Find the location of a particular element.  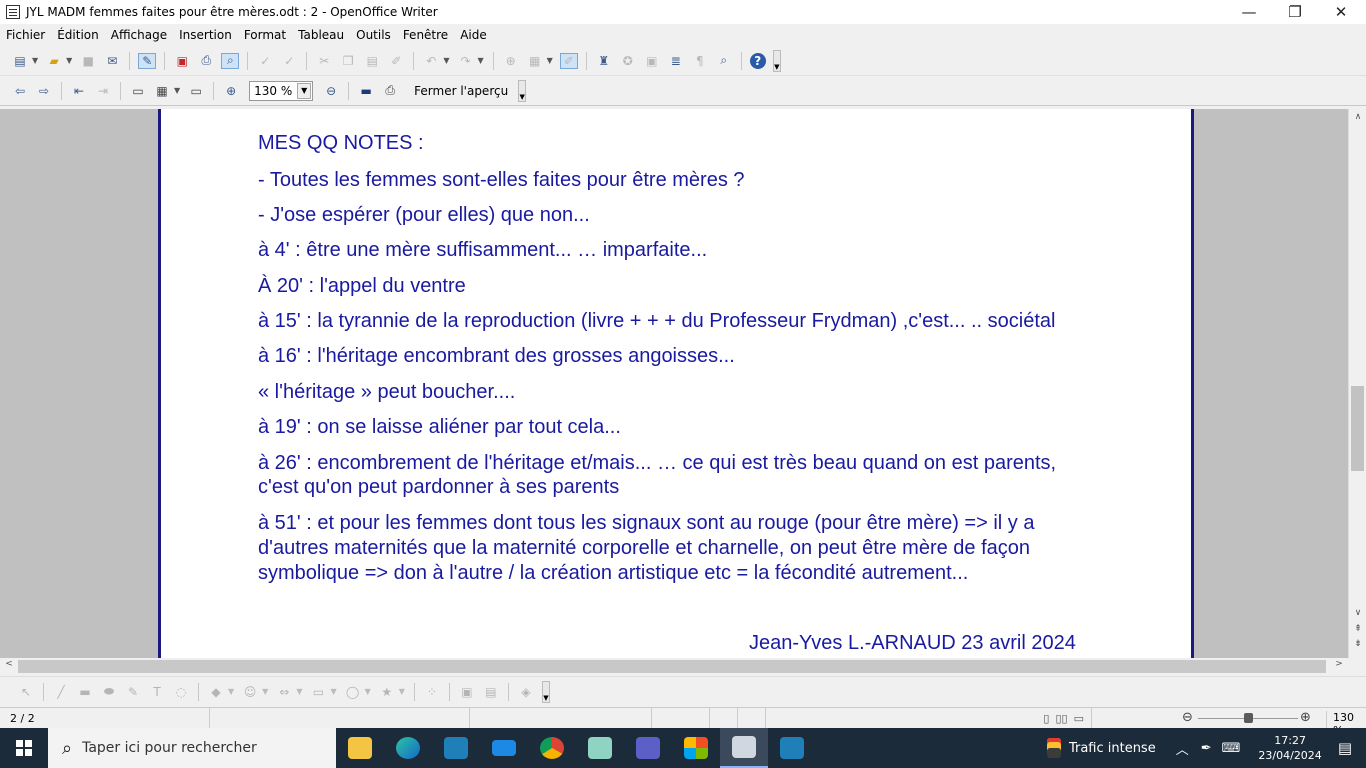

task-manager-app is located at coordinates (648, 748).